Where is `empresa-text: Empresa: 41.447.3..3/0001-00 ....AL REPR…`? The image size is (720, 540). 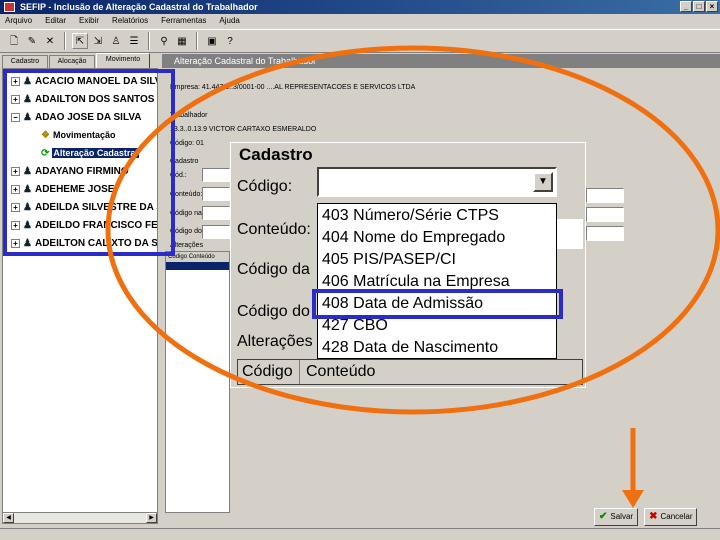
empresa-text: Empresa: 41.447.3..3/0001-00 ....AL REPR… is located at coordinates (293, 87).